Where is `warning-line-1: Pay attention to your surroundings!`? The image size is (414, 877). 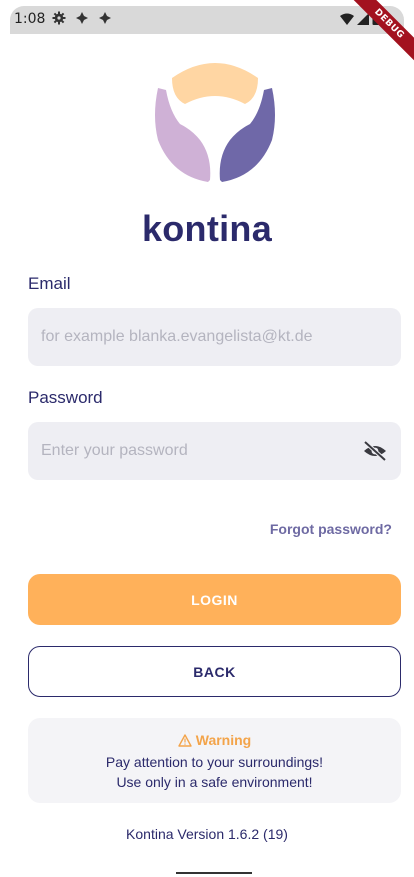
warning-line-1: Pay attention to your surroundings! is located at coordinates (214, 761).